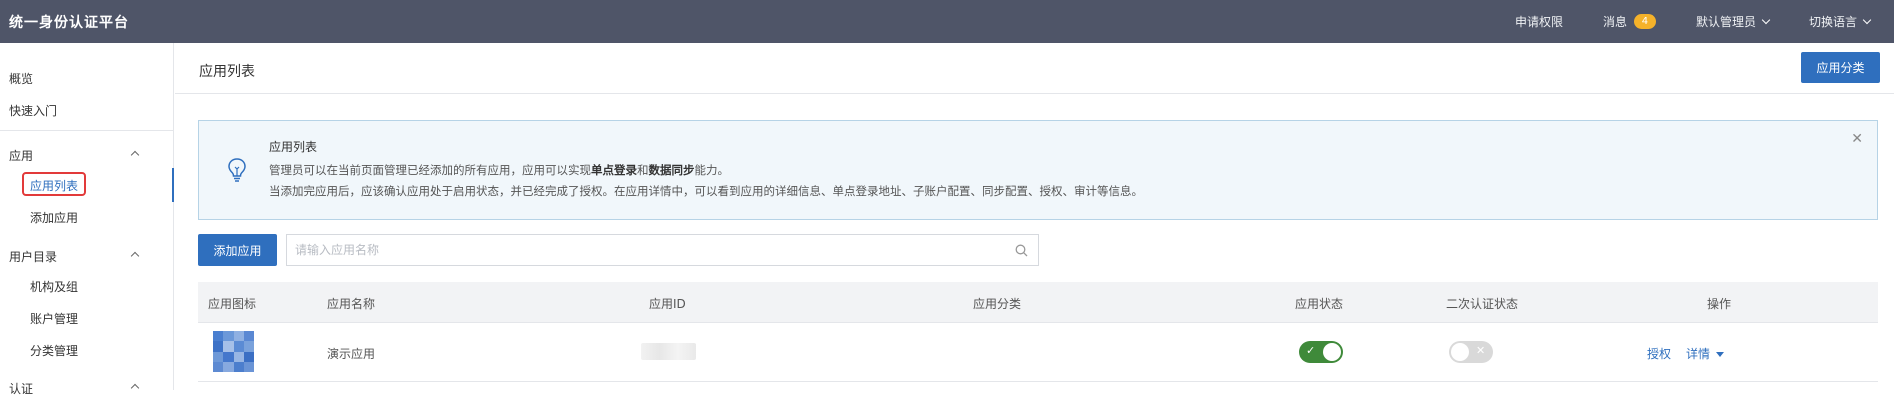 This screenshot has width=1894, height=397. Describe the element at coordinates (54, 184) in the screenshot. I see `selection-highlight` at that location.